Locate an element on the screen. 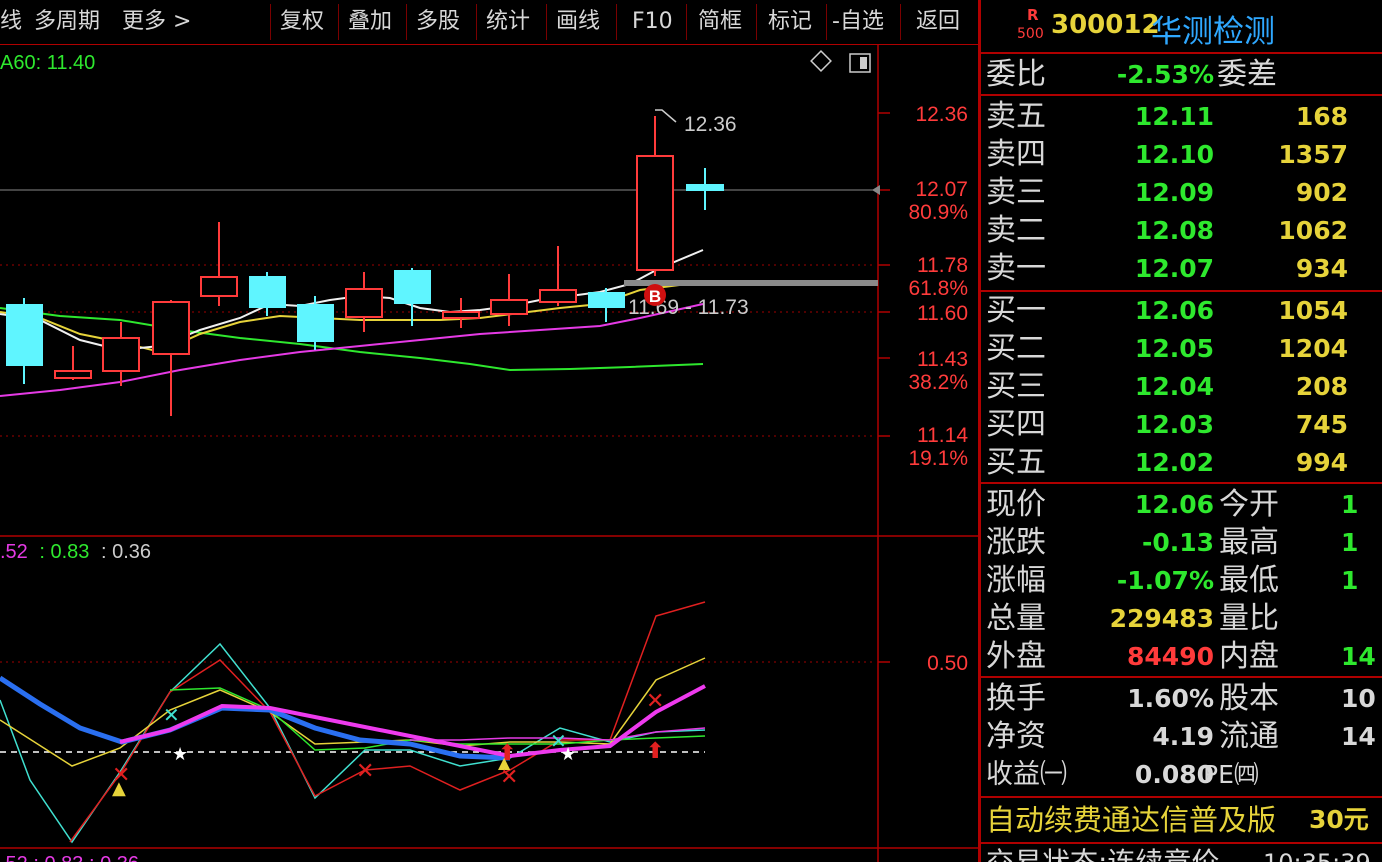  stats-row: 外盘 84490 内盘 14 is located at coordinates (1181, 657).